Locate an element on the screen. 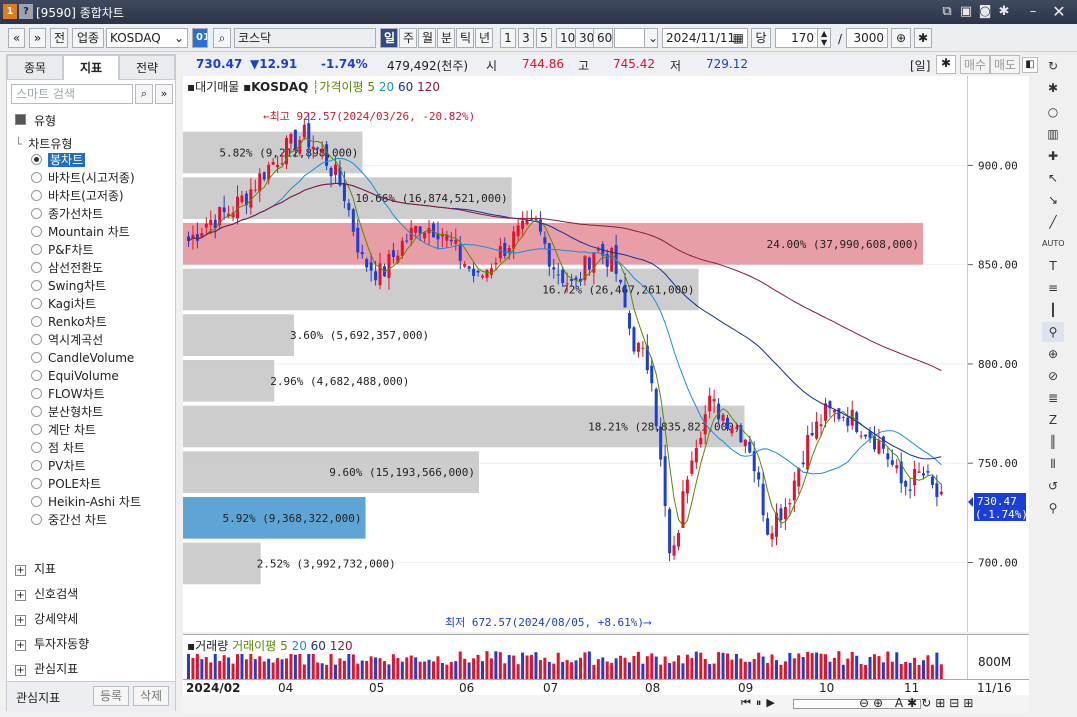 This screenshot has width=1077, height=717. period-button: 주 is located at coordinates (408, 38).